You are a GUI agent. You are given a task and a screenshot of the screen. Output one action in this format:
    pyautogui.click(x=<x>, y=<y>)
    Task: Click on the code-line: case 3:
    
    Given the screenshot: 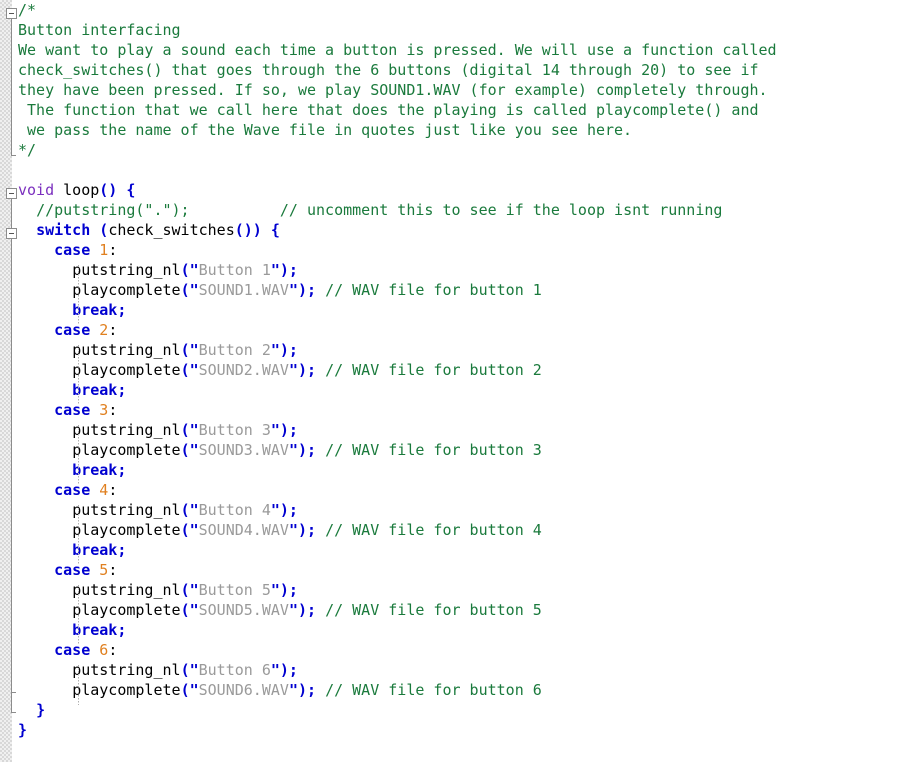 What is the action you would take?
    pyautogui.click(x=452, y=410)
    